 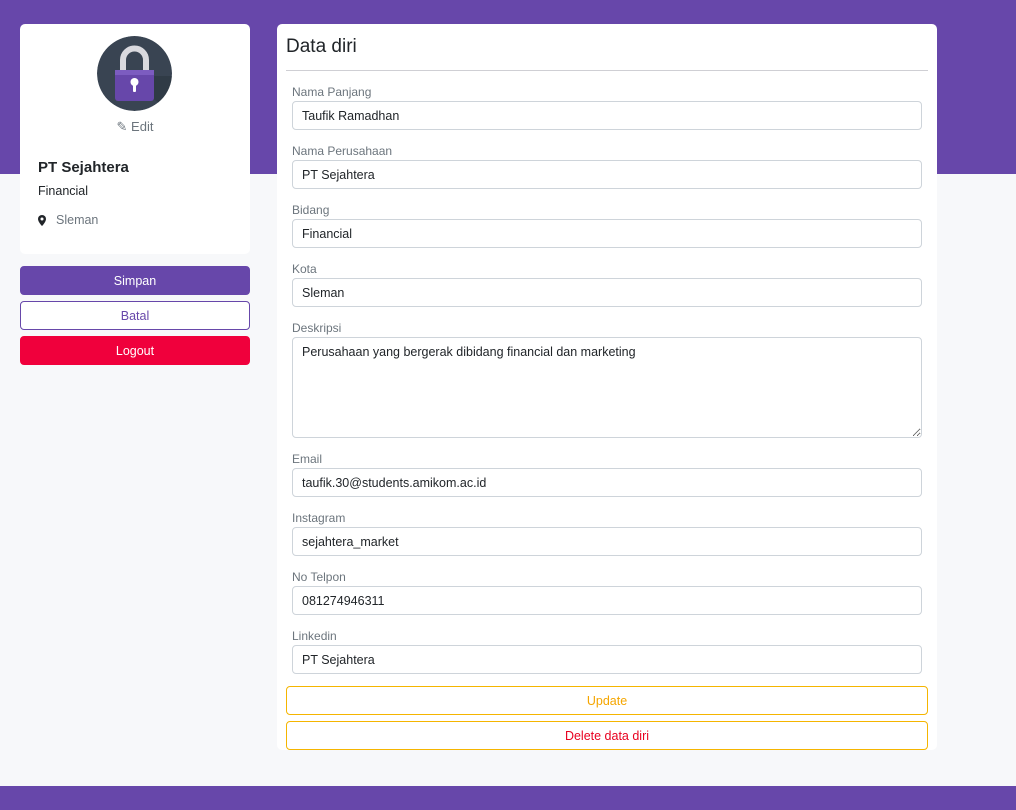 I want to click on linkedin-label: Linkedin, so click(x=314, y=636).